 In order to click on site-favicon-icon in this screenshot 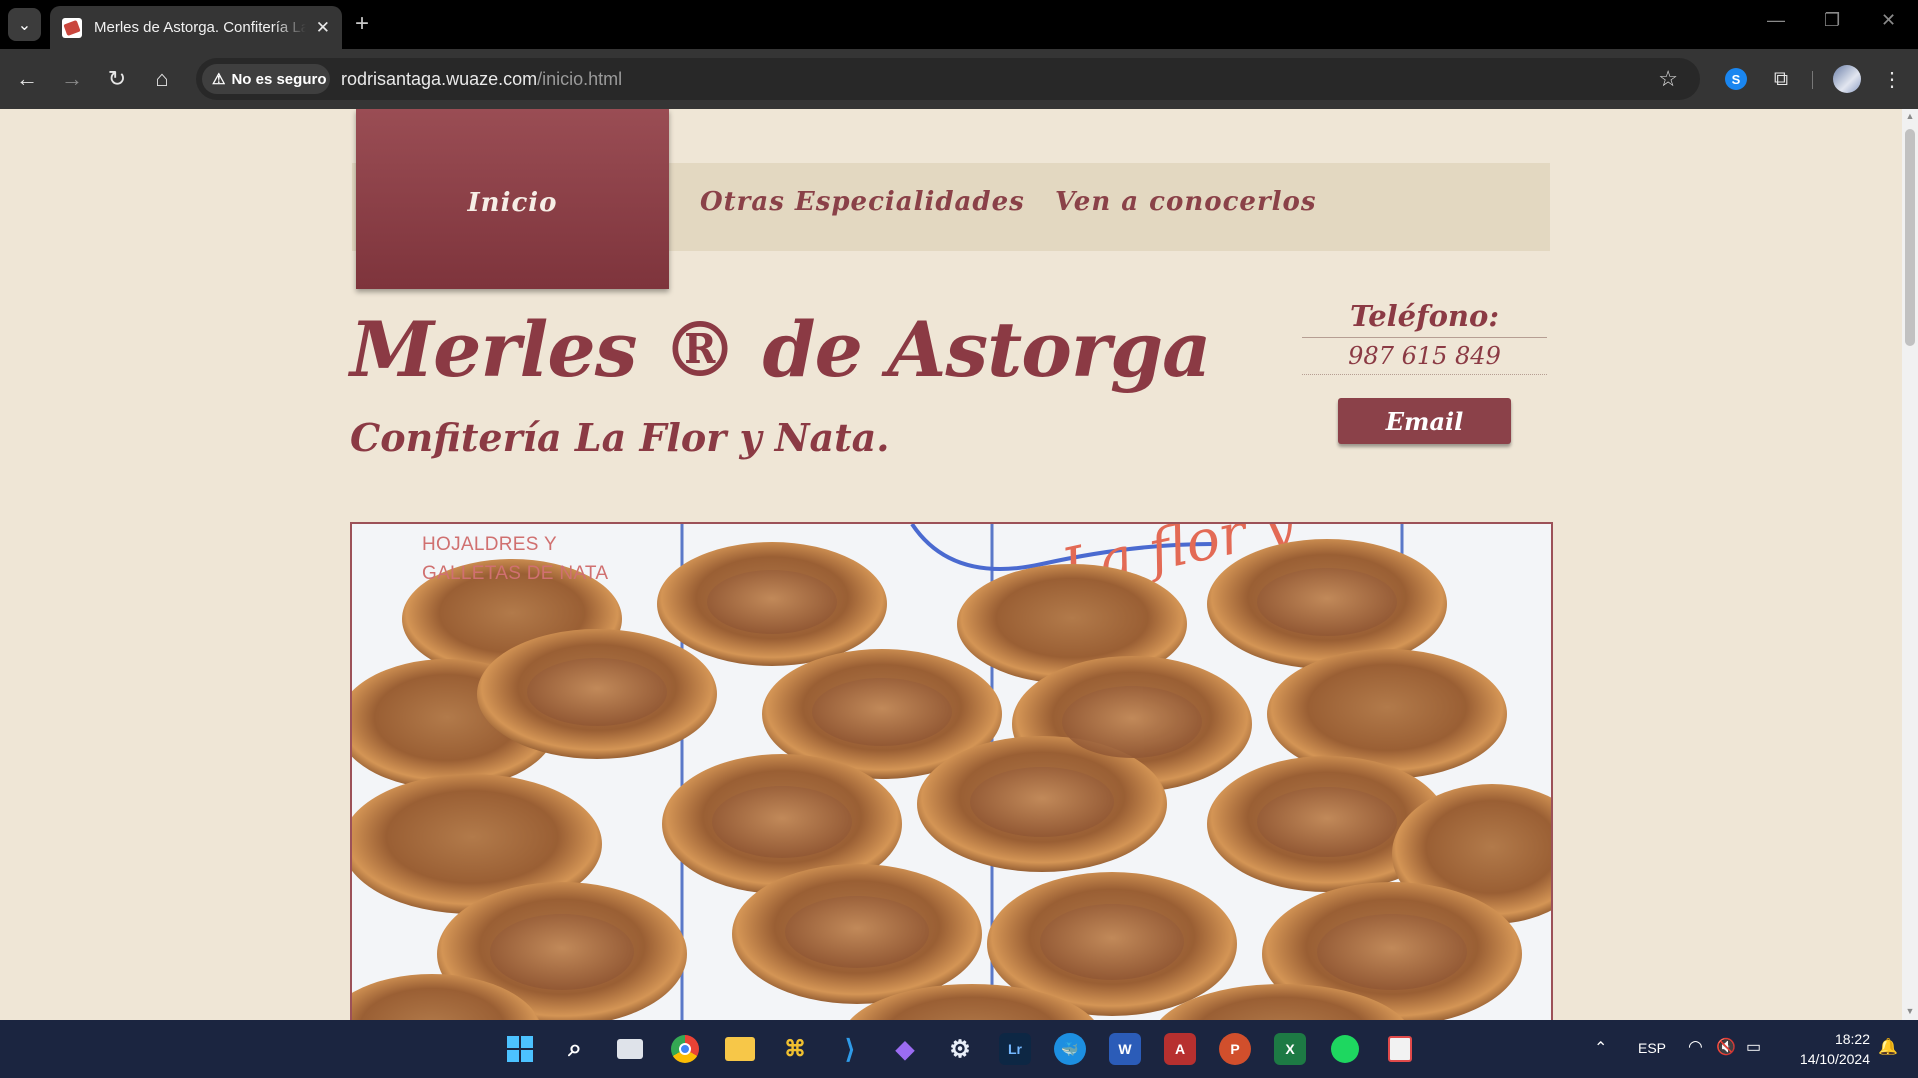, I will do `click(72, 27)`.